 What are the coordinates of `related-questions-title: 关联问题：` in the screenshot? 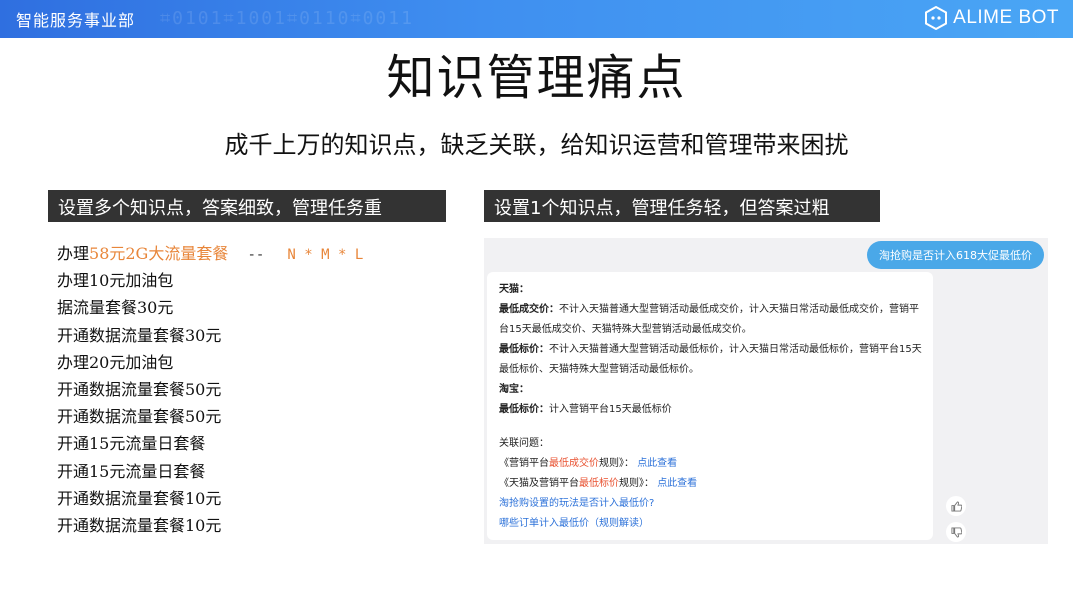 It's located at (524, 443).